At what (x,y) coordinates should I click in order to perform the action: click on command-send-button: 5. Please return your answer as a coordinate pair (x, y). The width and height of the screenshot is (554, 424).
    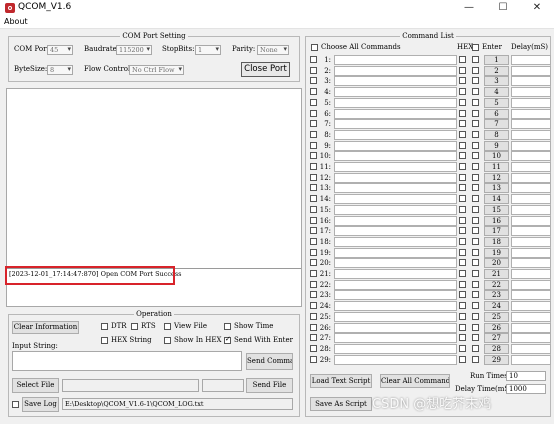
    Looking at the image, I should click on (496, 102).